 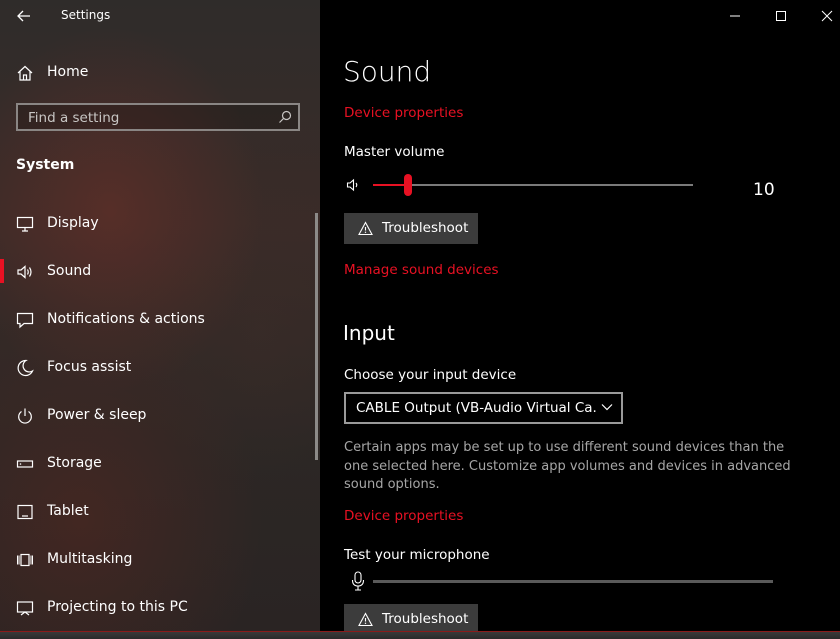 I want to click on input-device-label: Choose your input device, so click(x=430, y=375).